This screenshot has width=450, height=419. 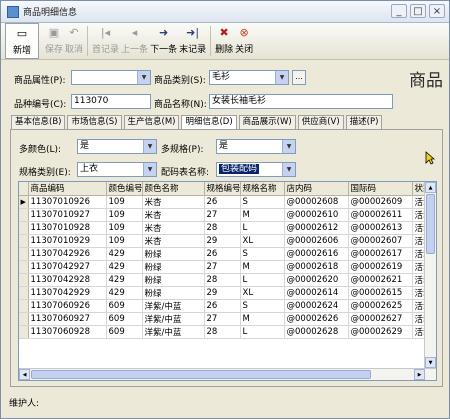 What do you see at coordinates (256, 169) in the screenshot?
I see `packing-select: 包装配码 ▼` at bounding box center [256, 169].